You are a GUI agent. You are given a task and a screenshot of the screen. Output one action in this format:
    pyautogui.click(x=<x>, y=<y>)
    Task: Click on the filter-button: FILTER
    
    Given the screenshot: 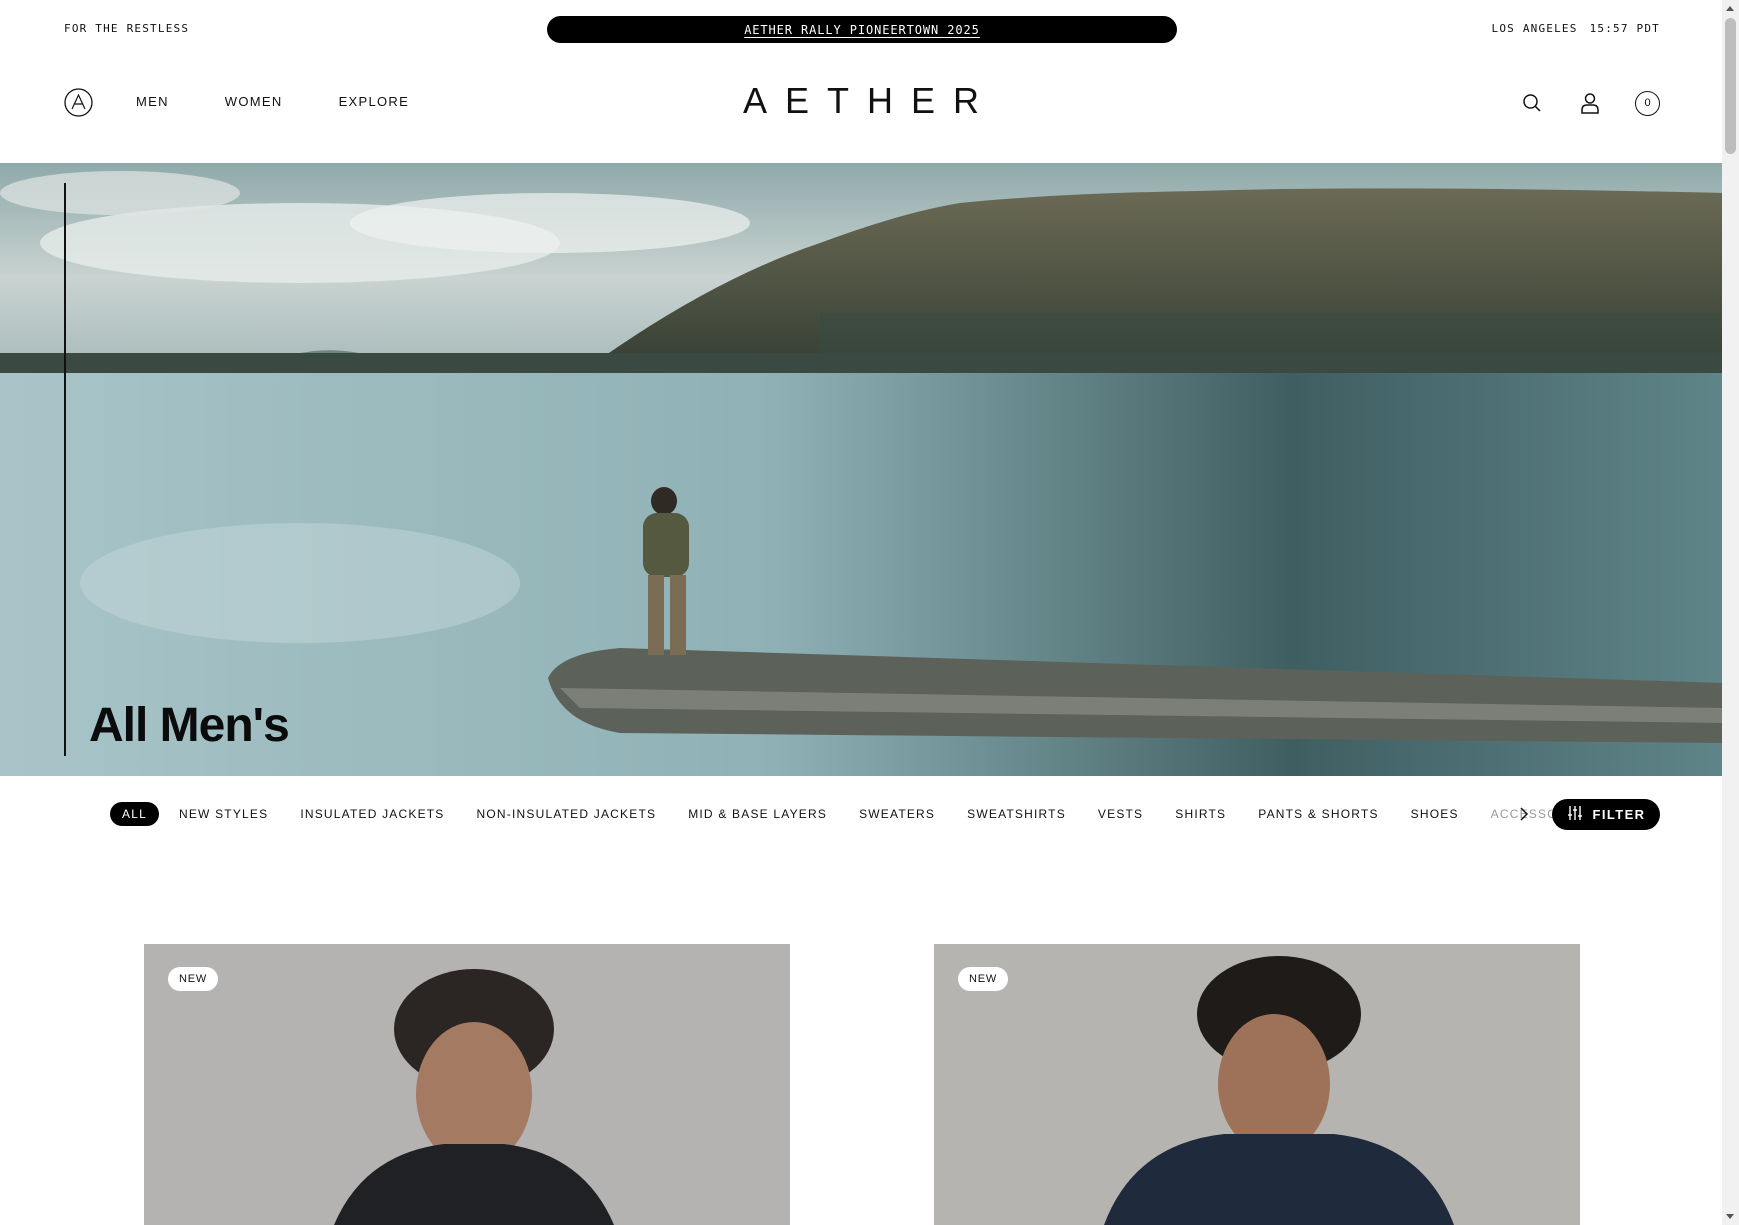 What is the action you would take?
    pyautogui.click(x=1606, y=814)
    